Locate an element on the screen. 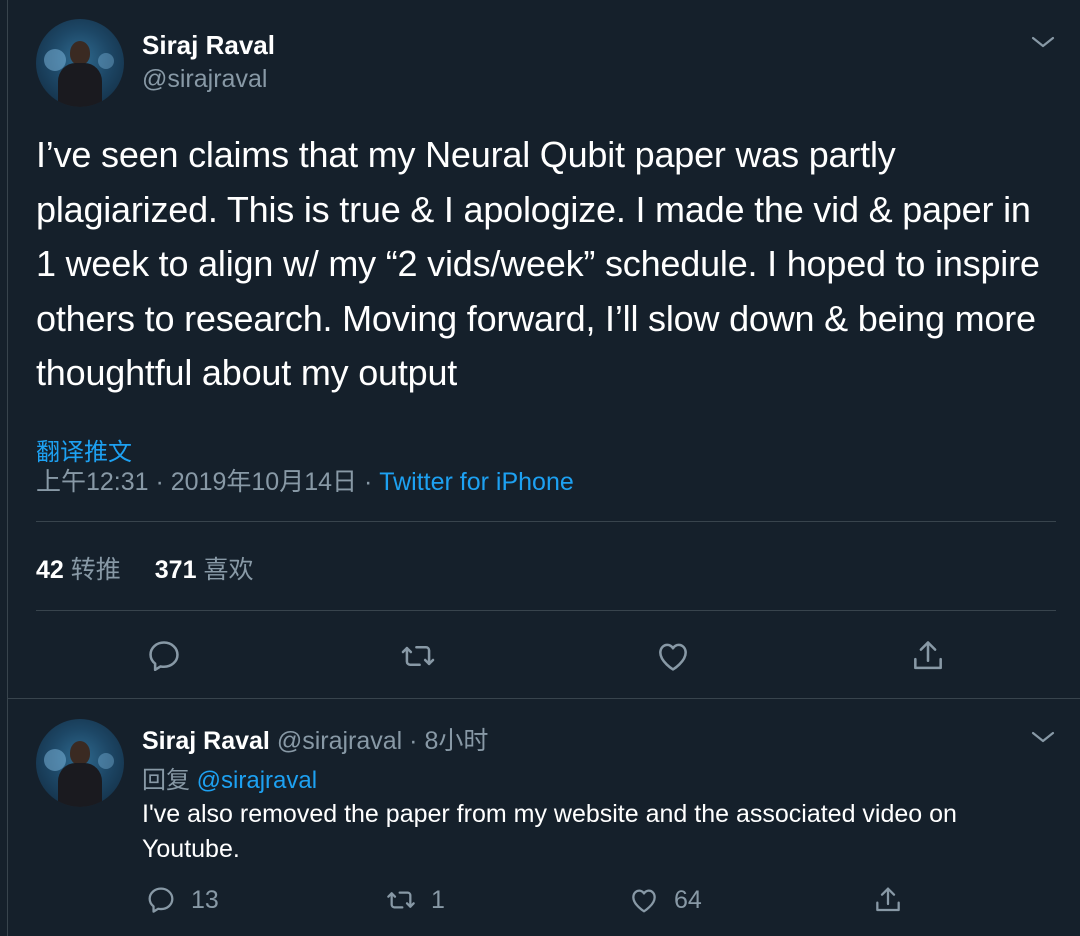 This screenshot has height=936, width=1080. retweet-action: 1 is located at coordinates (415, 900).